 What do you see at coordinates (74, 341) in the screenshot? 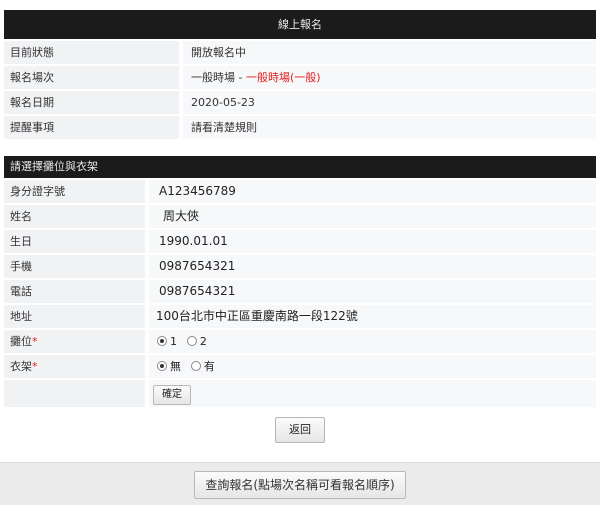
I see `booth-label: 攤位*` at bounding box center [74, 341].